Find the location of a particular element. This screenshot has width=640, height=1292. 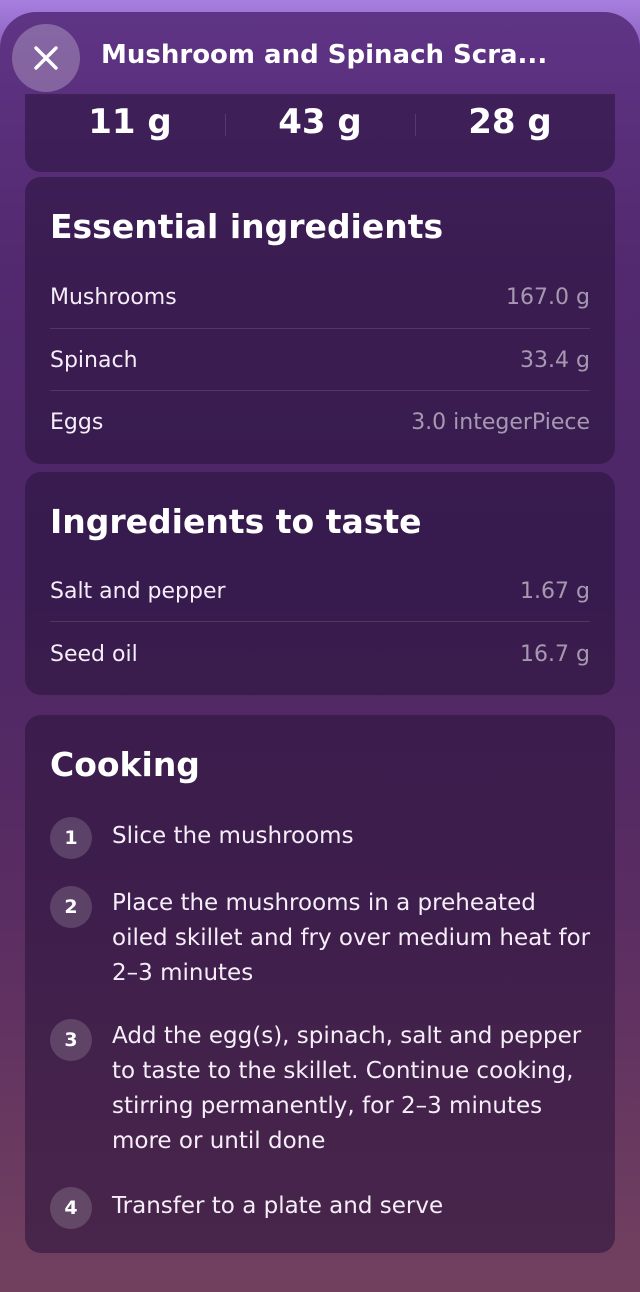

step-number: 1 is located at coordinates (71, 838).